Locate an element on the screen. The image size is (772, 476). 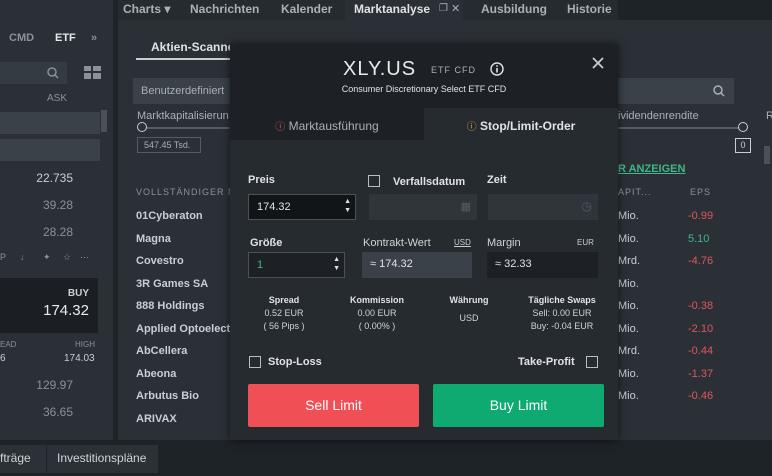
download-icon: ↓ is located at coordinates (22, 257).